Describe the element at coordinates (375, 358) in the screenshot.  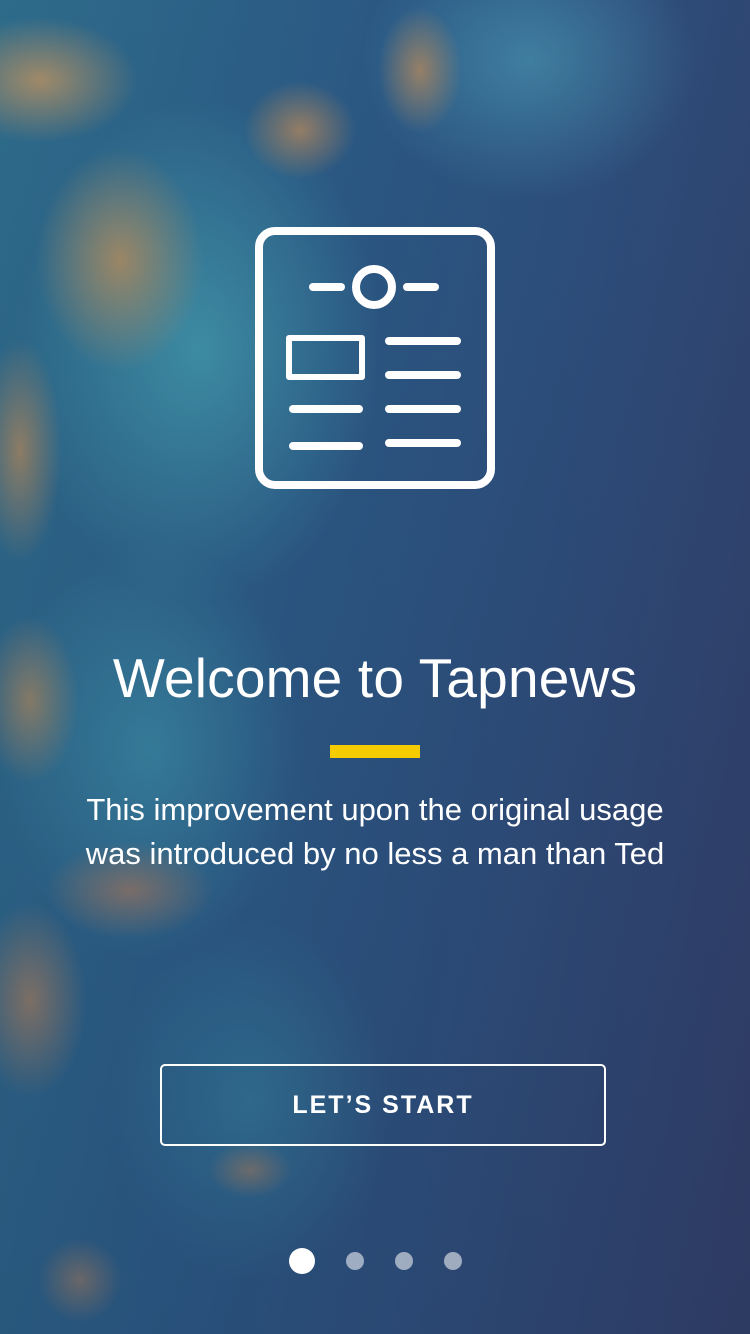
I see `news-article-icon` at that location.